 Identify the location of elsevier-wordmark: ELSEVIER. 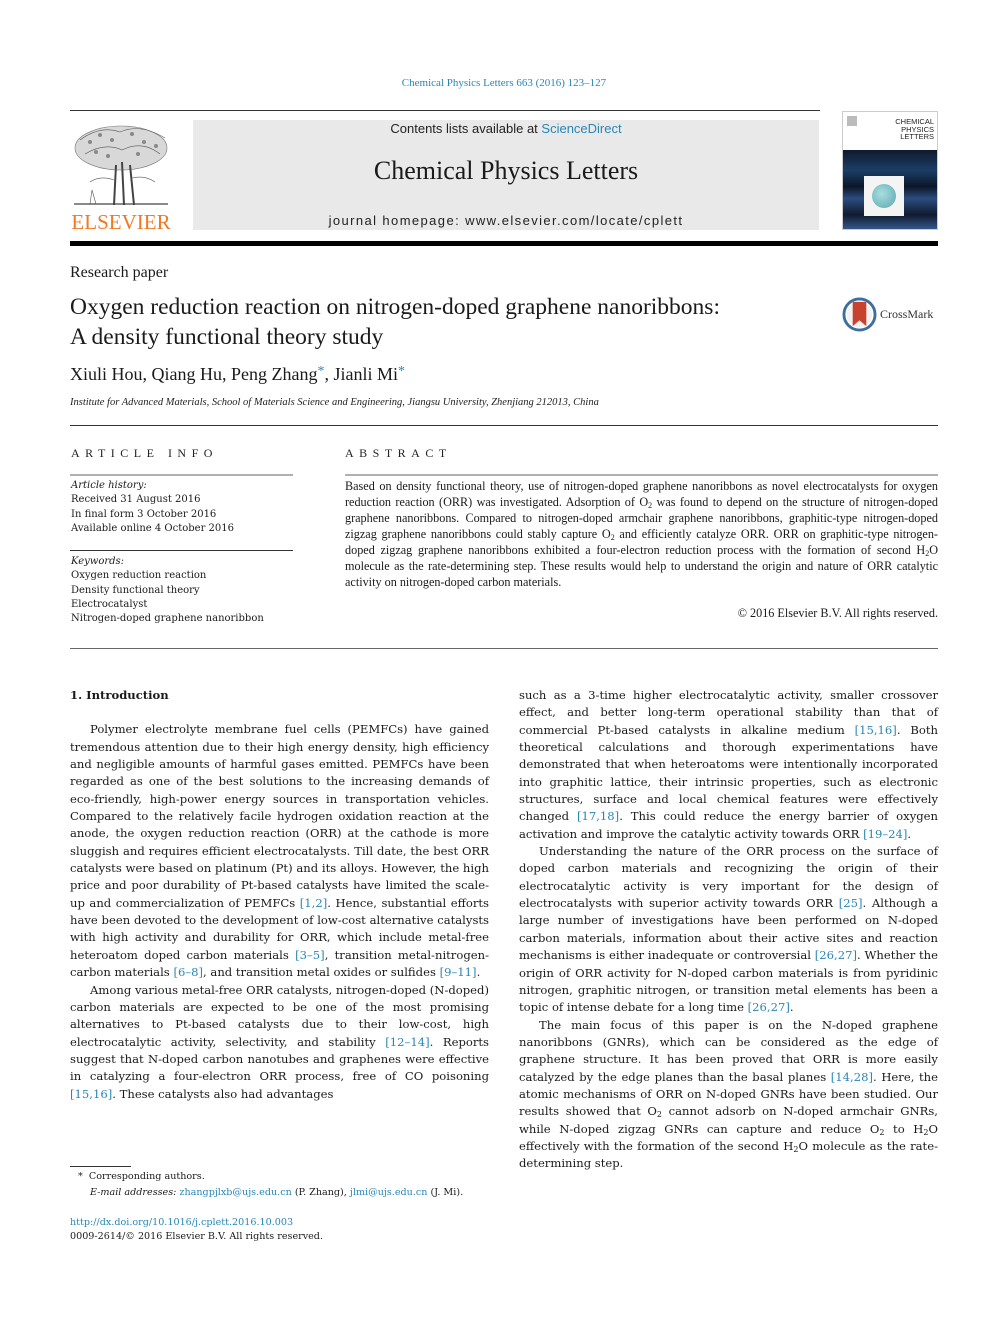
(121, 222).